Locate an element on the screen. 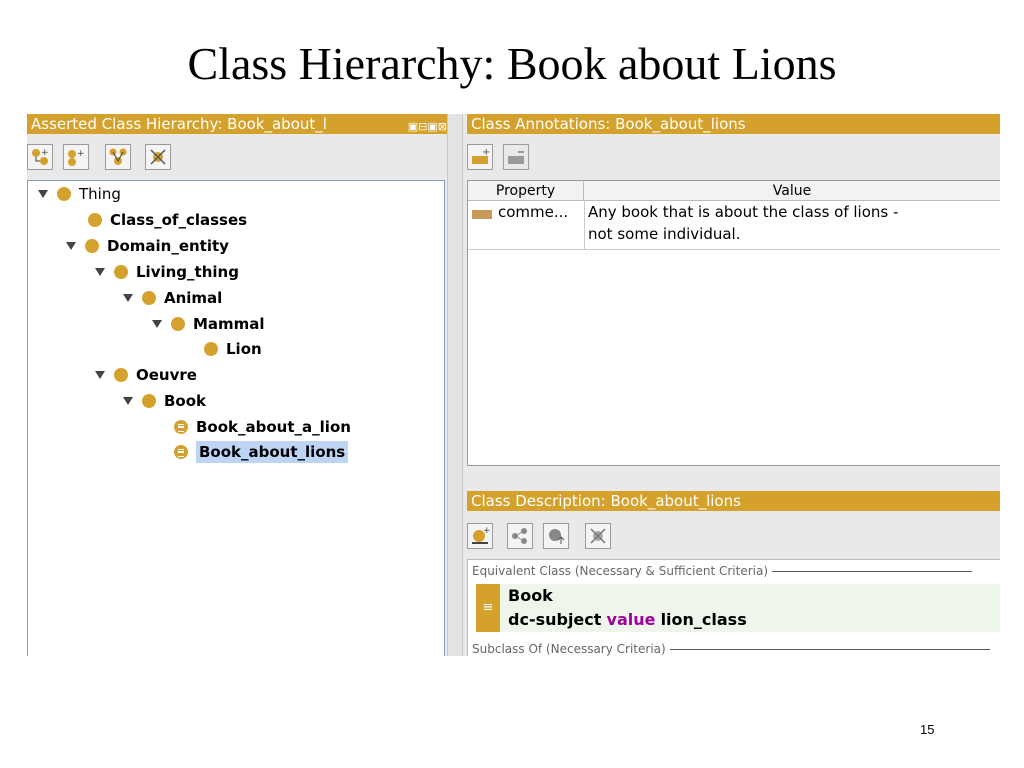 Image resolution: width=1024 pixels, height=768 pixels. remove-icon is located at coordinates (598, 536).